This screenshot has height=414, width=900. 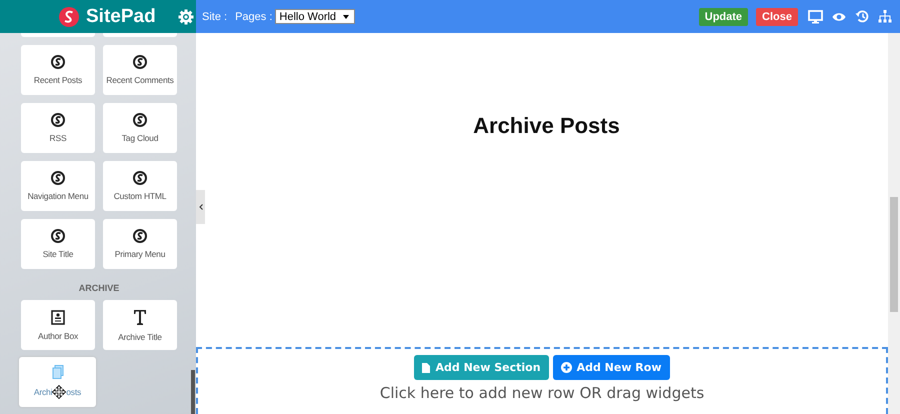 I want to click on page-title: Archive Posts, so click(x=546, y=126).